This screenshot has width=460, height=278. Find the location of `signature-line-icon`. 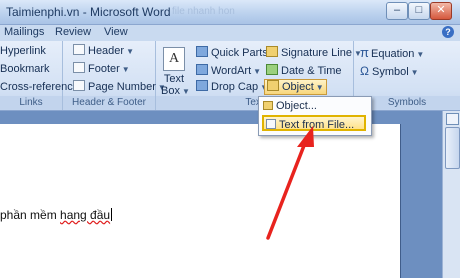

signature-line-icon is located at coordinates (272, 51).